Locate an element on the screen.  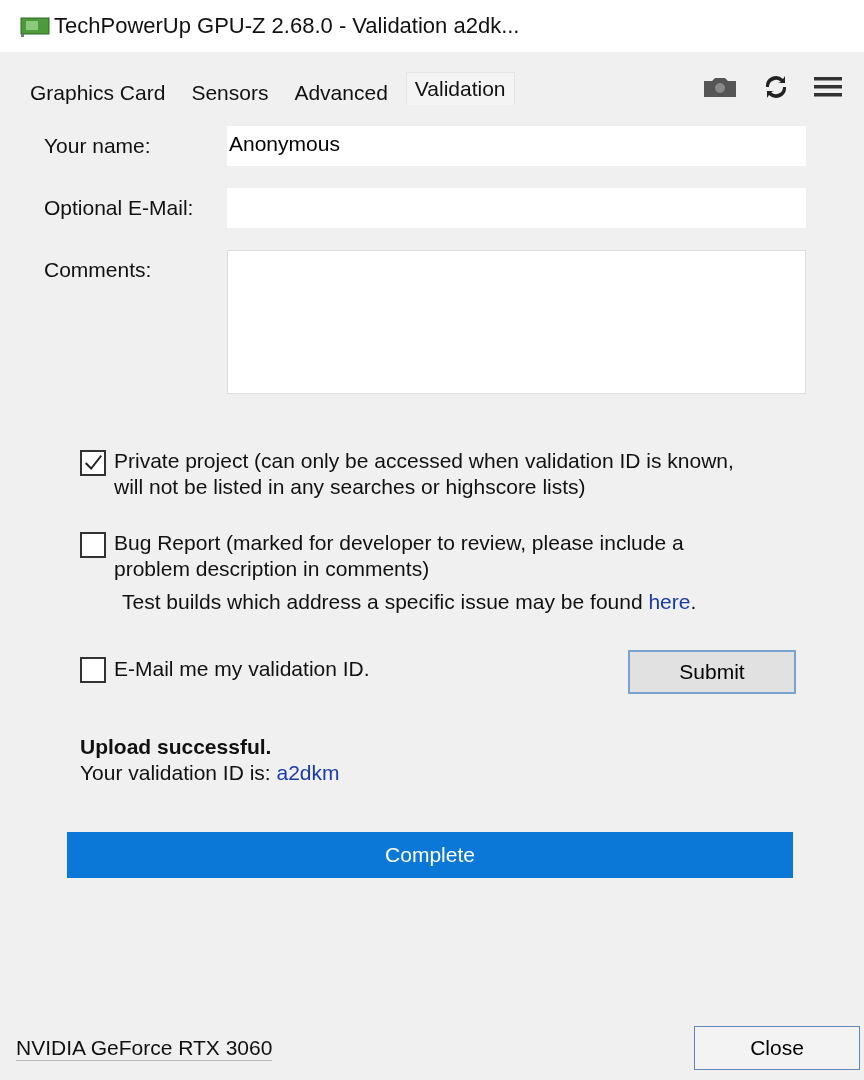
submit-button: Submit is located at coordinates (712, 672).